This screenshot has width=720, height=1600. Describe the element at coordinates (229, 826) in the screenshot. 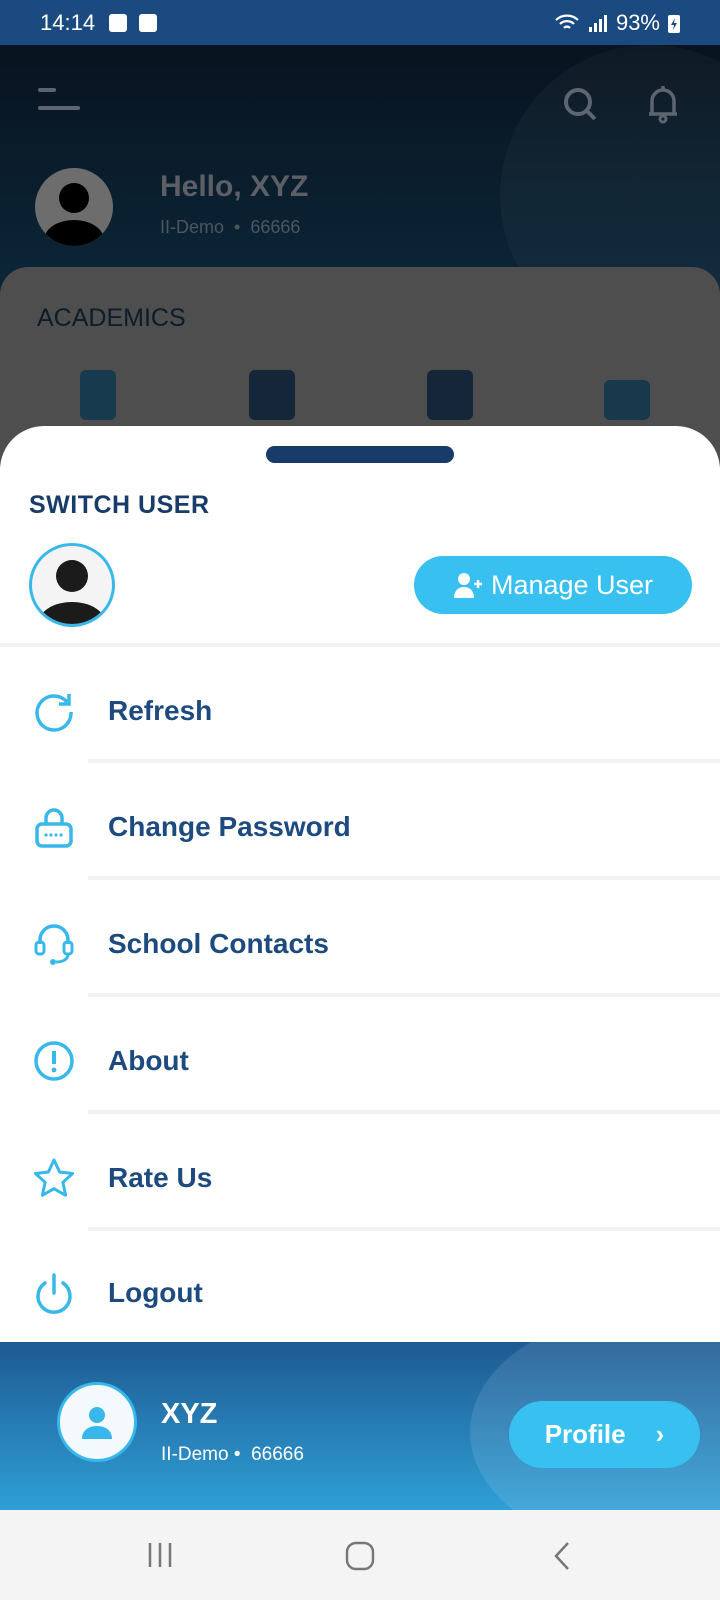

I see `menu-item-label: Change Password` at that location.